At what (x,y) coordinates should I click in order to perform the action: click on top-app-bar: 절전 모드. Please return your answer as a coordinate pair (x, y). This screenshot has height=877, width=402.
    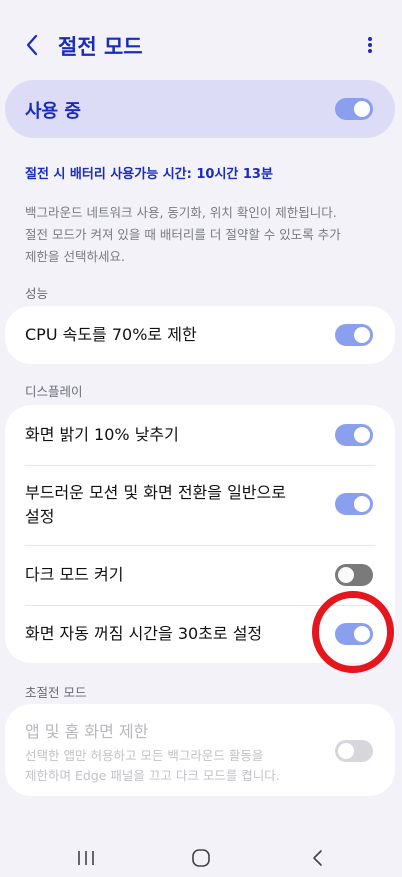
    Looking at the image, I should click on (201, 45).